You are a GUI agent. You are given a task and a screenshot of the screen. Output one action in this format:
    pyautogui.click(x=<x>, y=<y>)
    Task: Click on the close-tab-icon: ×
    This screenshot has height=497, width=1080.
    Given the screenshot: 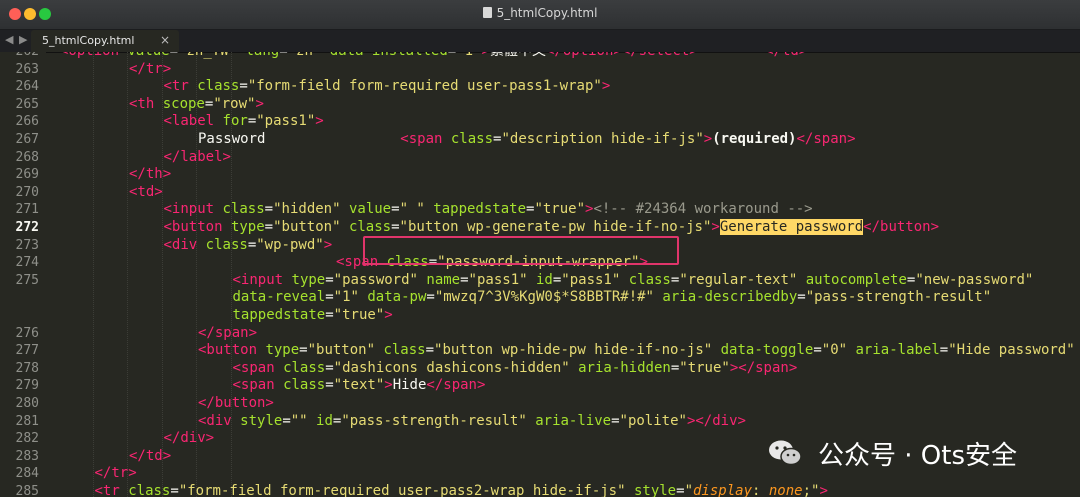 What is the action you would take?
    pyautogui.click(x=165, y=40)
    